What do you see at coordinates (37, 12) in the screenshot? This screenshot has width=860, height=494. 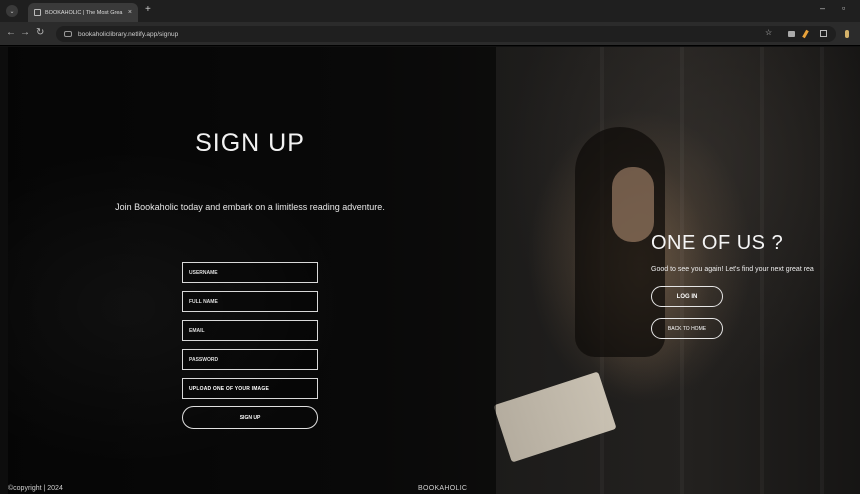 I see `favicon-icon` at bounding box center [37, 12].